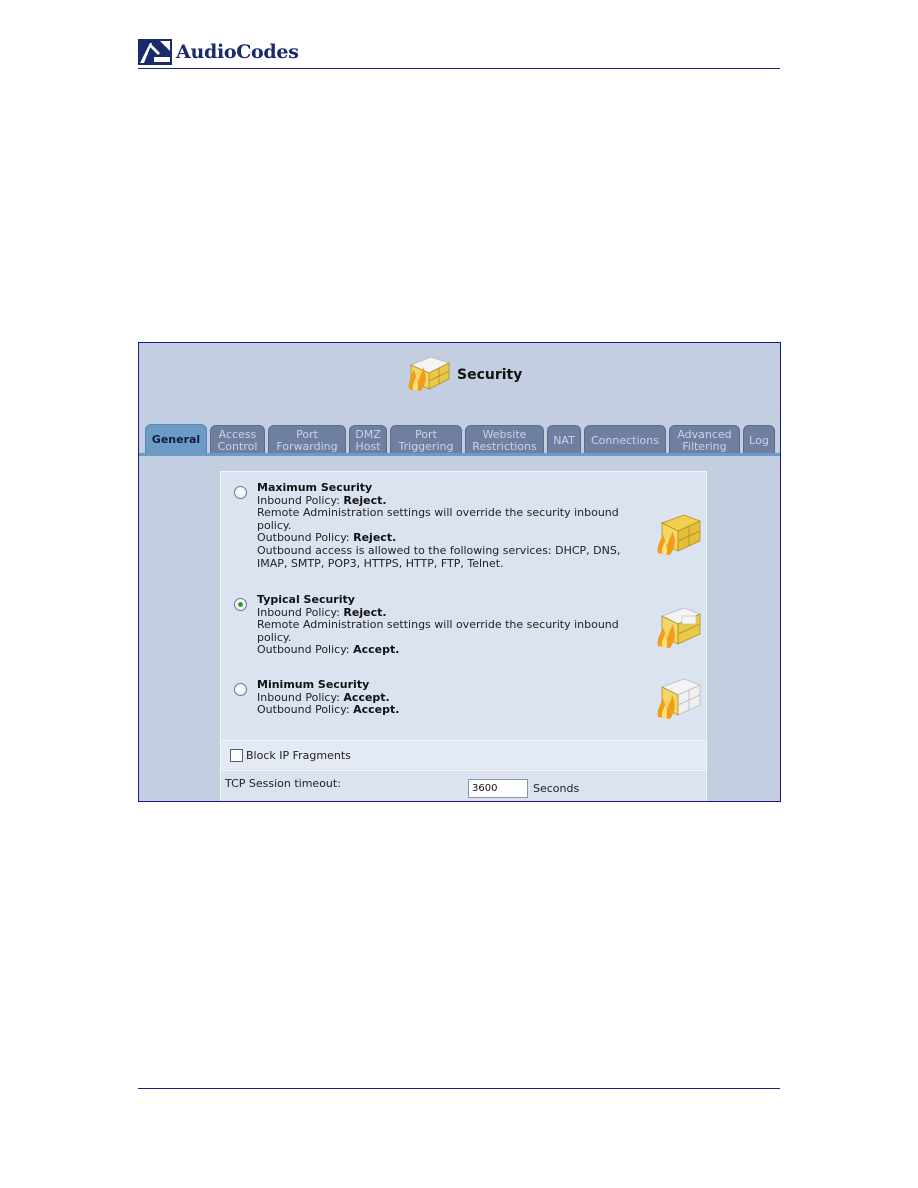  I want to click on tab-port-forwarding: Port Forwarding, so click(307, 440).